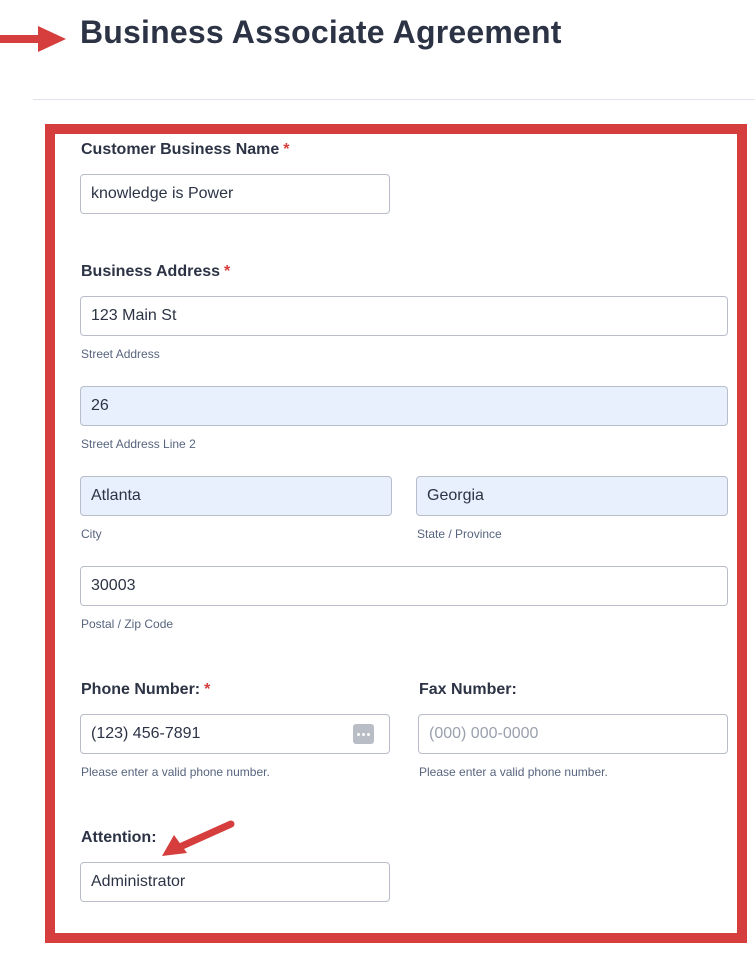 This screenshot has height=961, width=755. What do you see at coordinates (468, 689) in the screenshot?
I see `fax-number-label: Fax Number:` at bounding box center [468, 689].